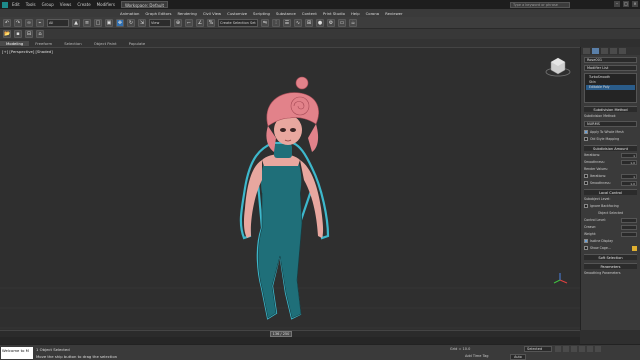 This screenshot has width=640, height=360. Describe the element at coordinates (610, 124) in the screenshot. I see `subdivision-method-dropdown: NURMS` at that location.